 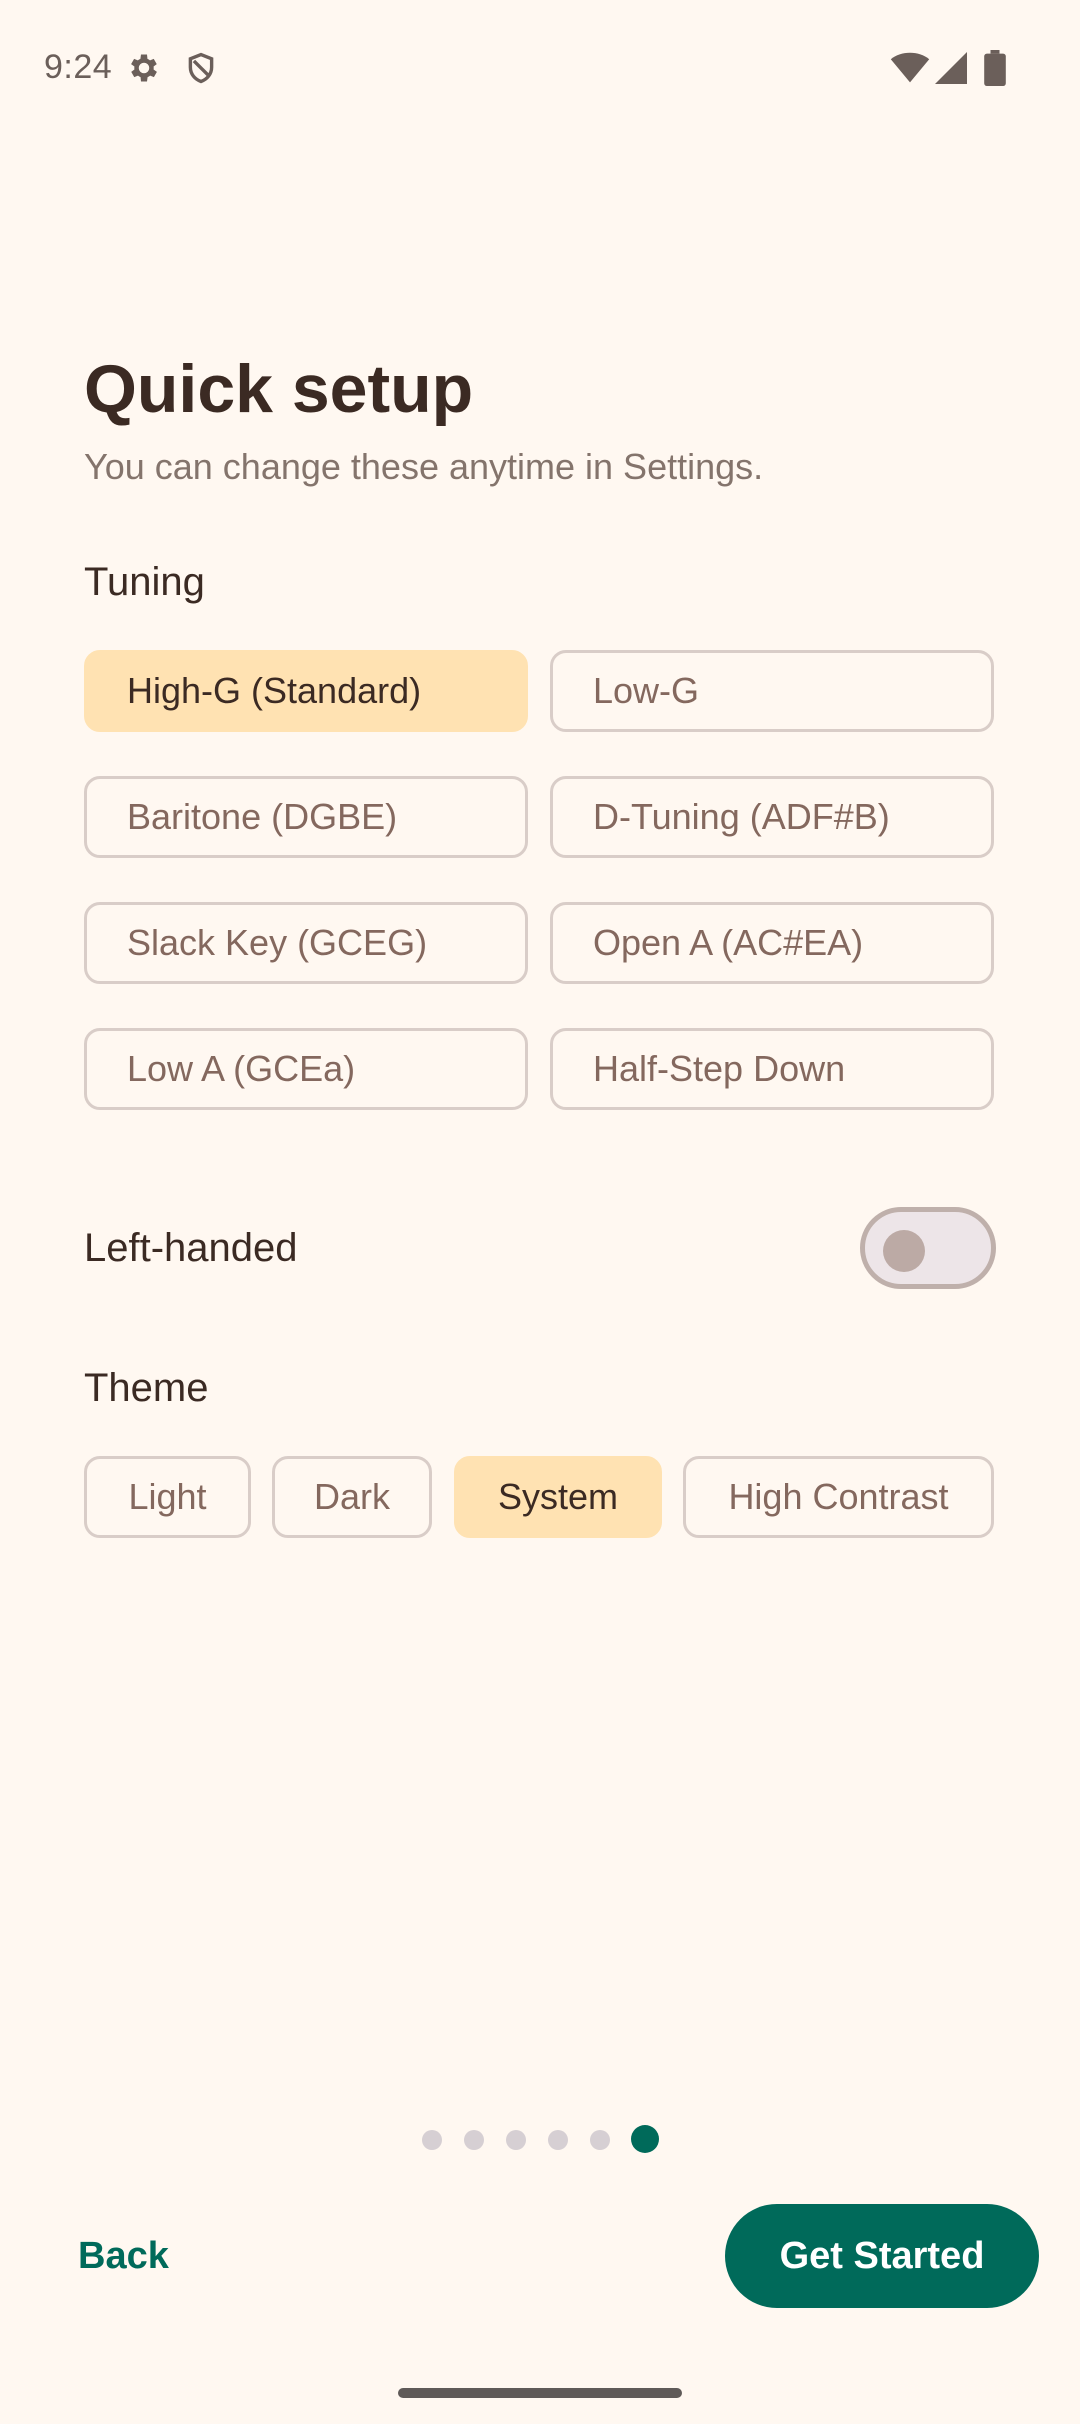 I want to click on chip-label: Open A (AC#EA), so click(x=728, y=942).